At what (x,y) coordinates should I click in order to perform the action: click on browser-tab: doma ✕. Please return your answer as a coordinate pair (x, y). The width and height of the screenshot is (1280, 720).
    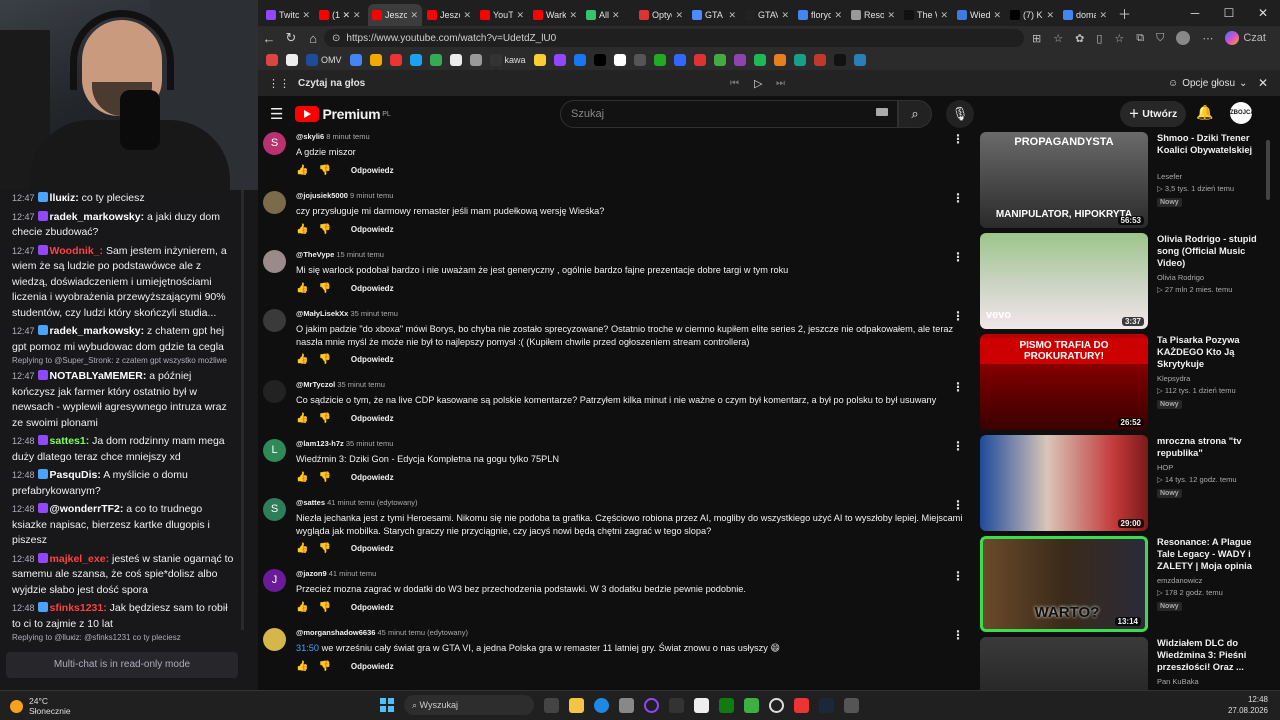
    Looking at the image, I should click on (1085, 15).